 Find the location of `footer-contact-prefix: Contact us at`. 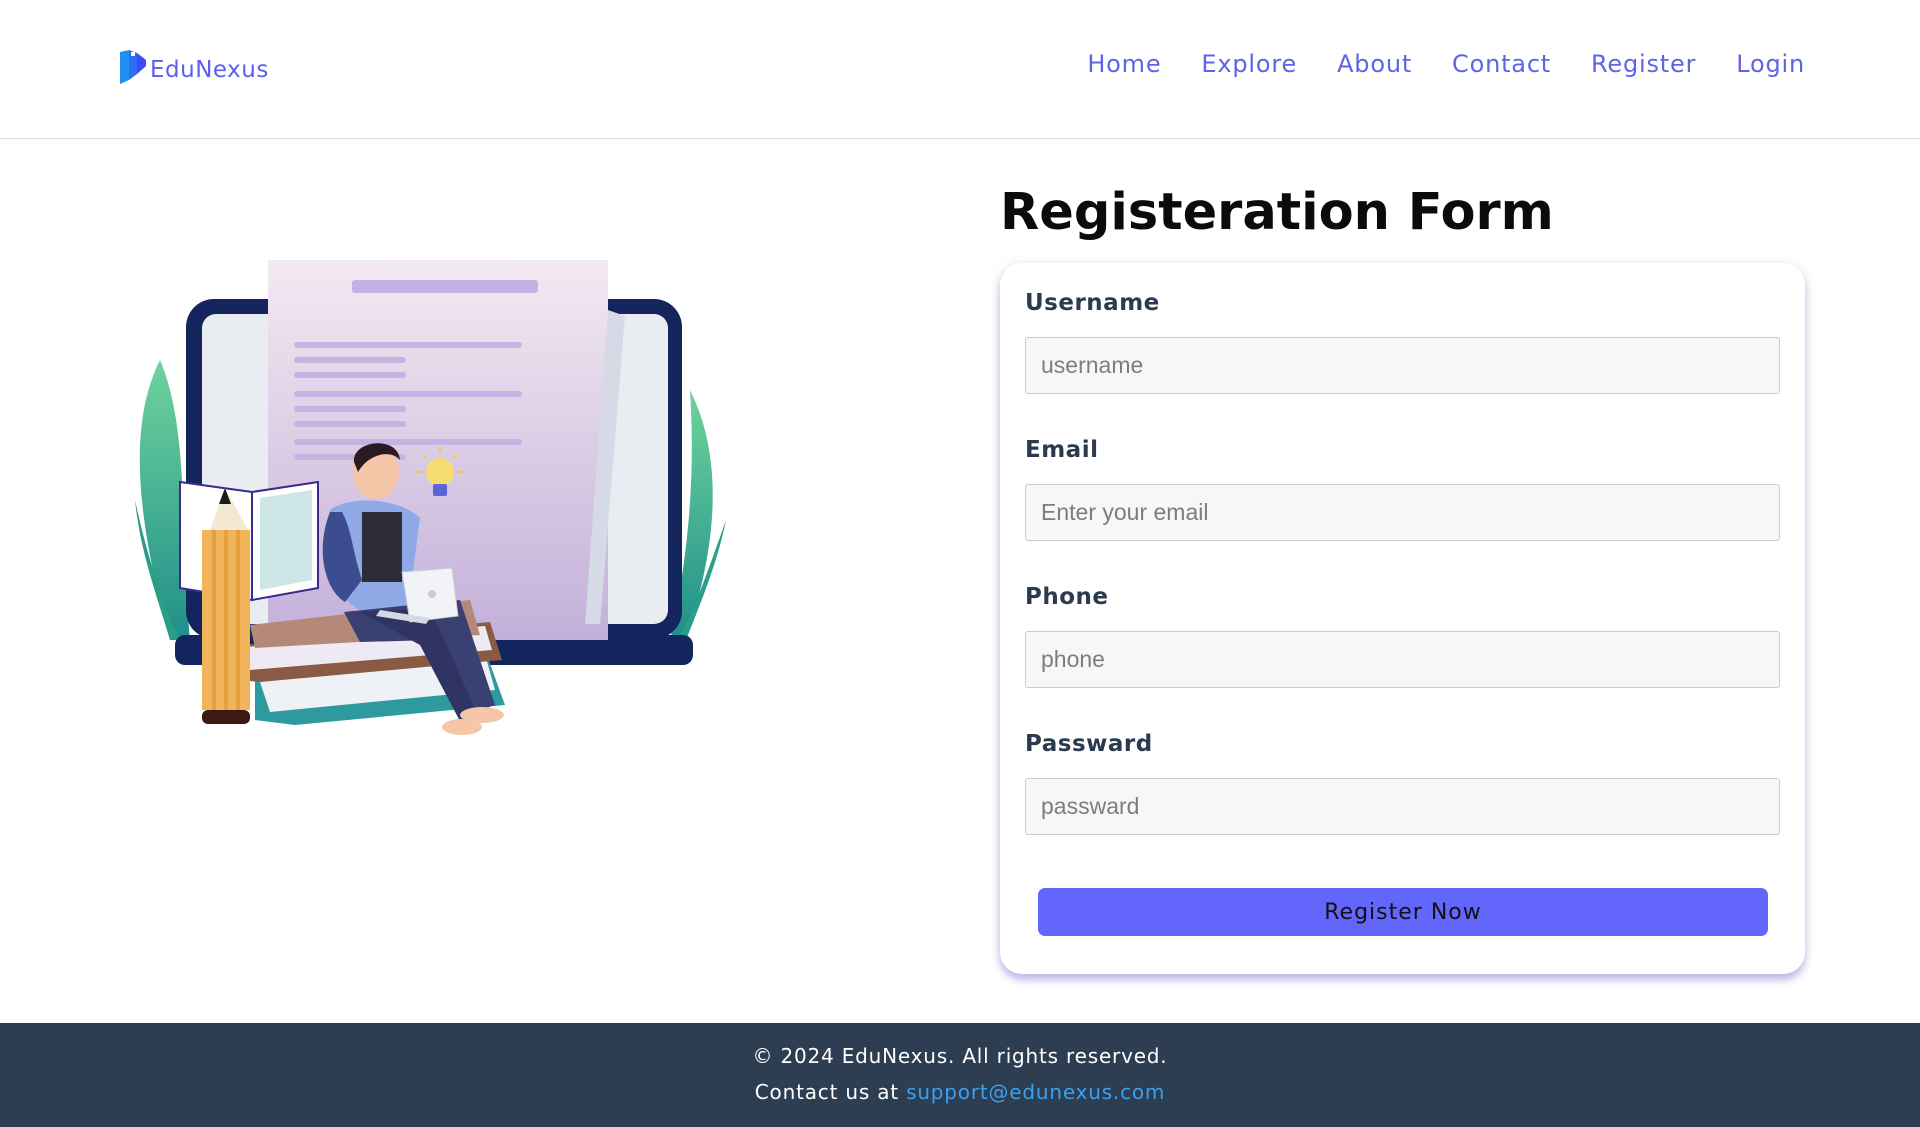

footer-contact-prefix: Contact us at is located at coordinates (826, 1092).